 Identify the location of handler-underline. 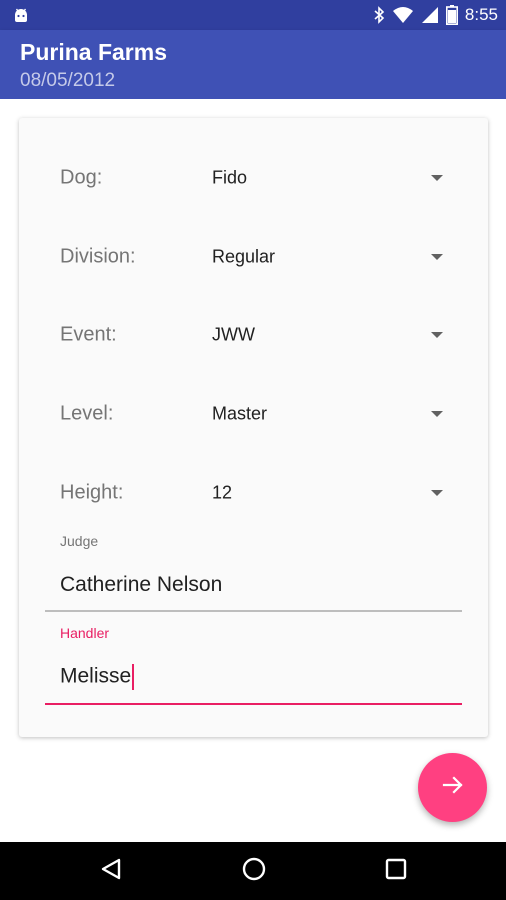
(253, 704).